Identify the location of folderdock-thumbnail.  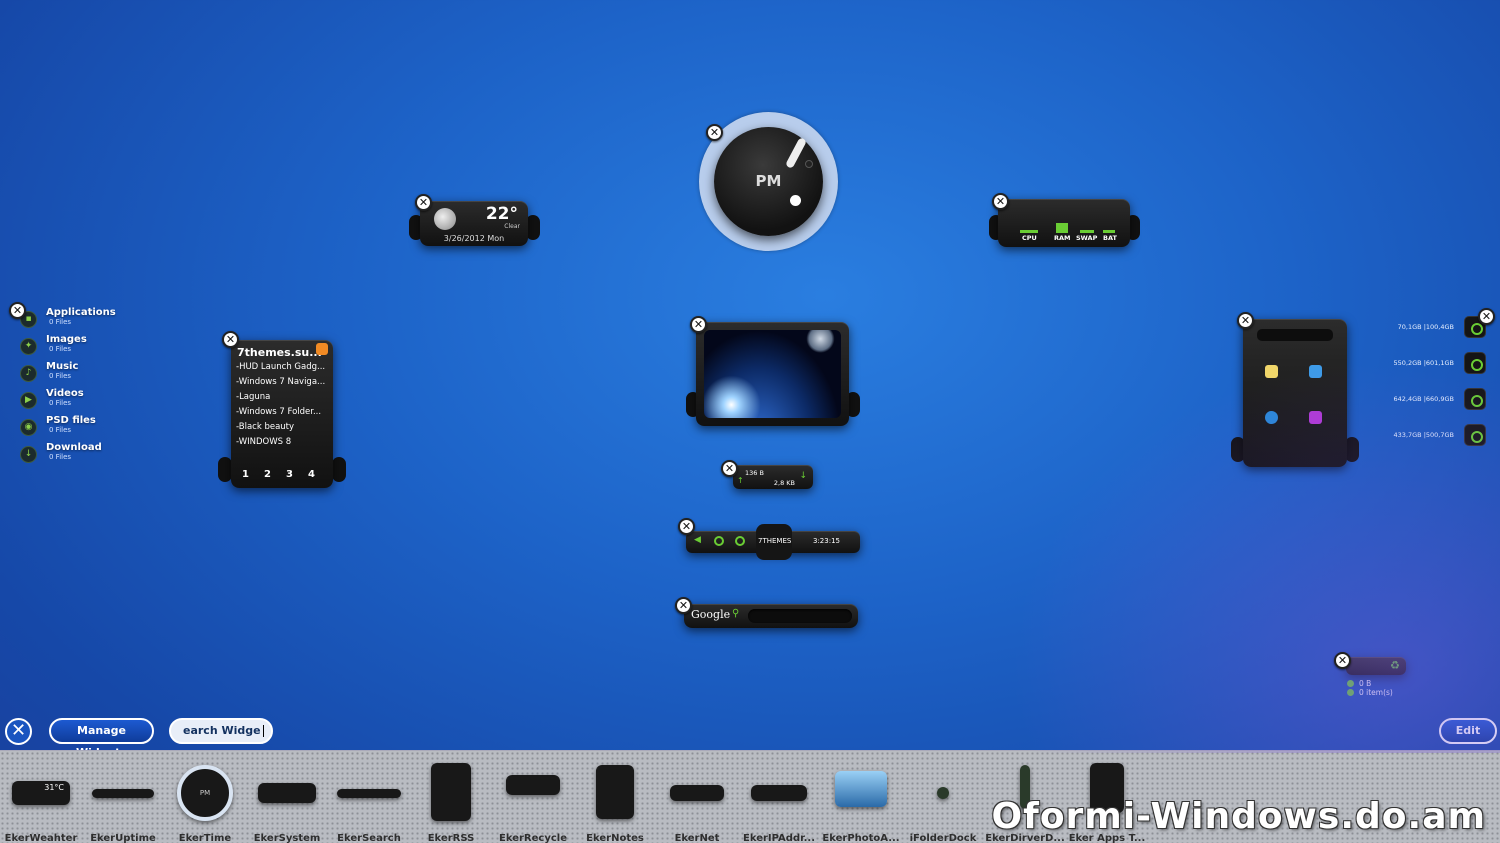
(943, 793).